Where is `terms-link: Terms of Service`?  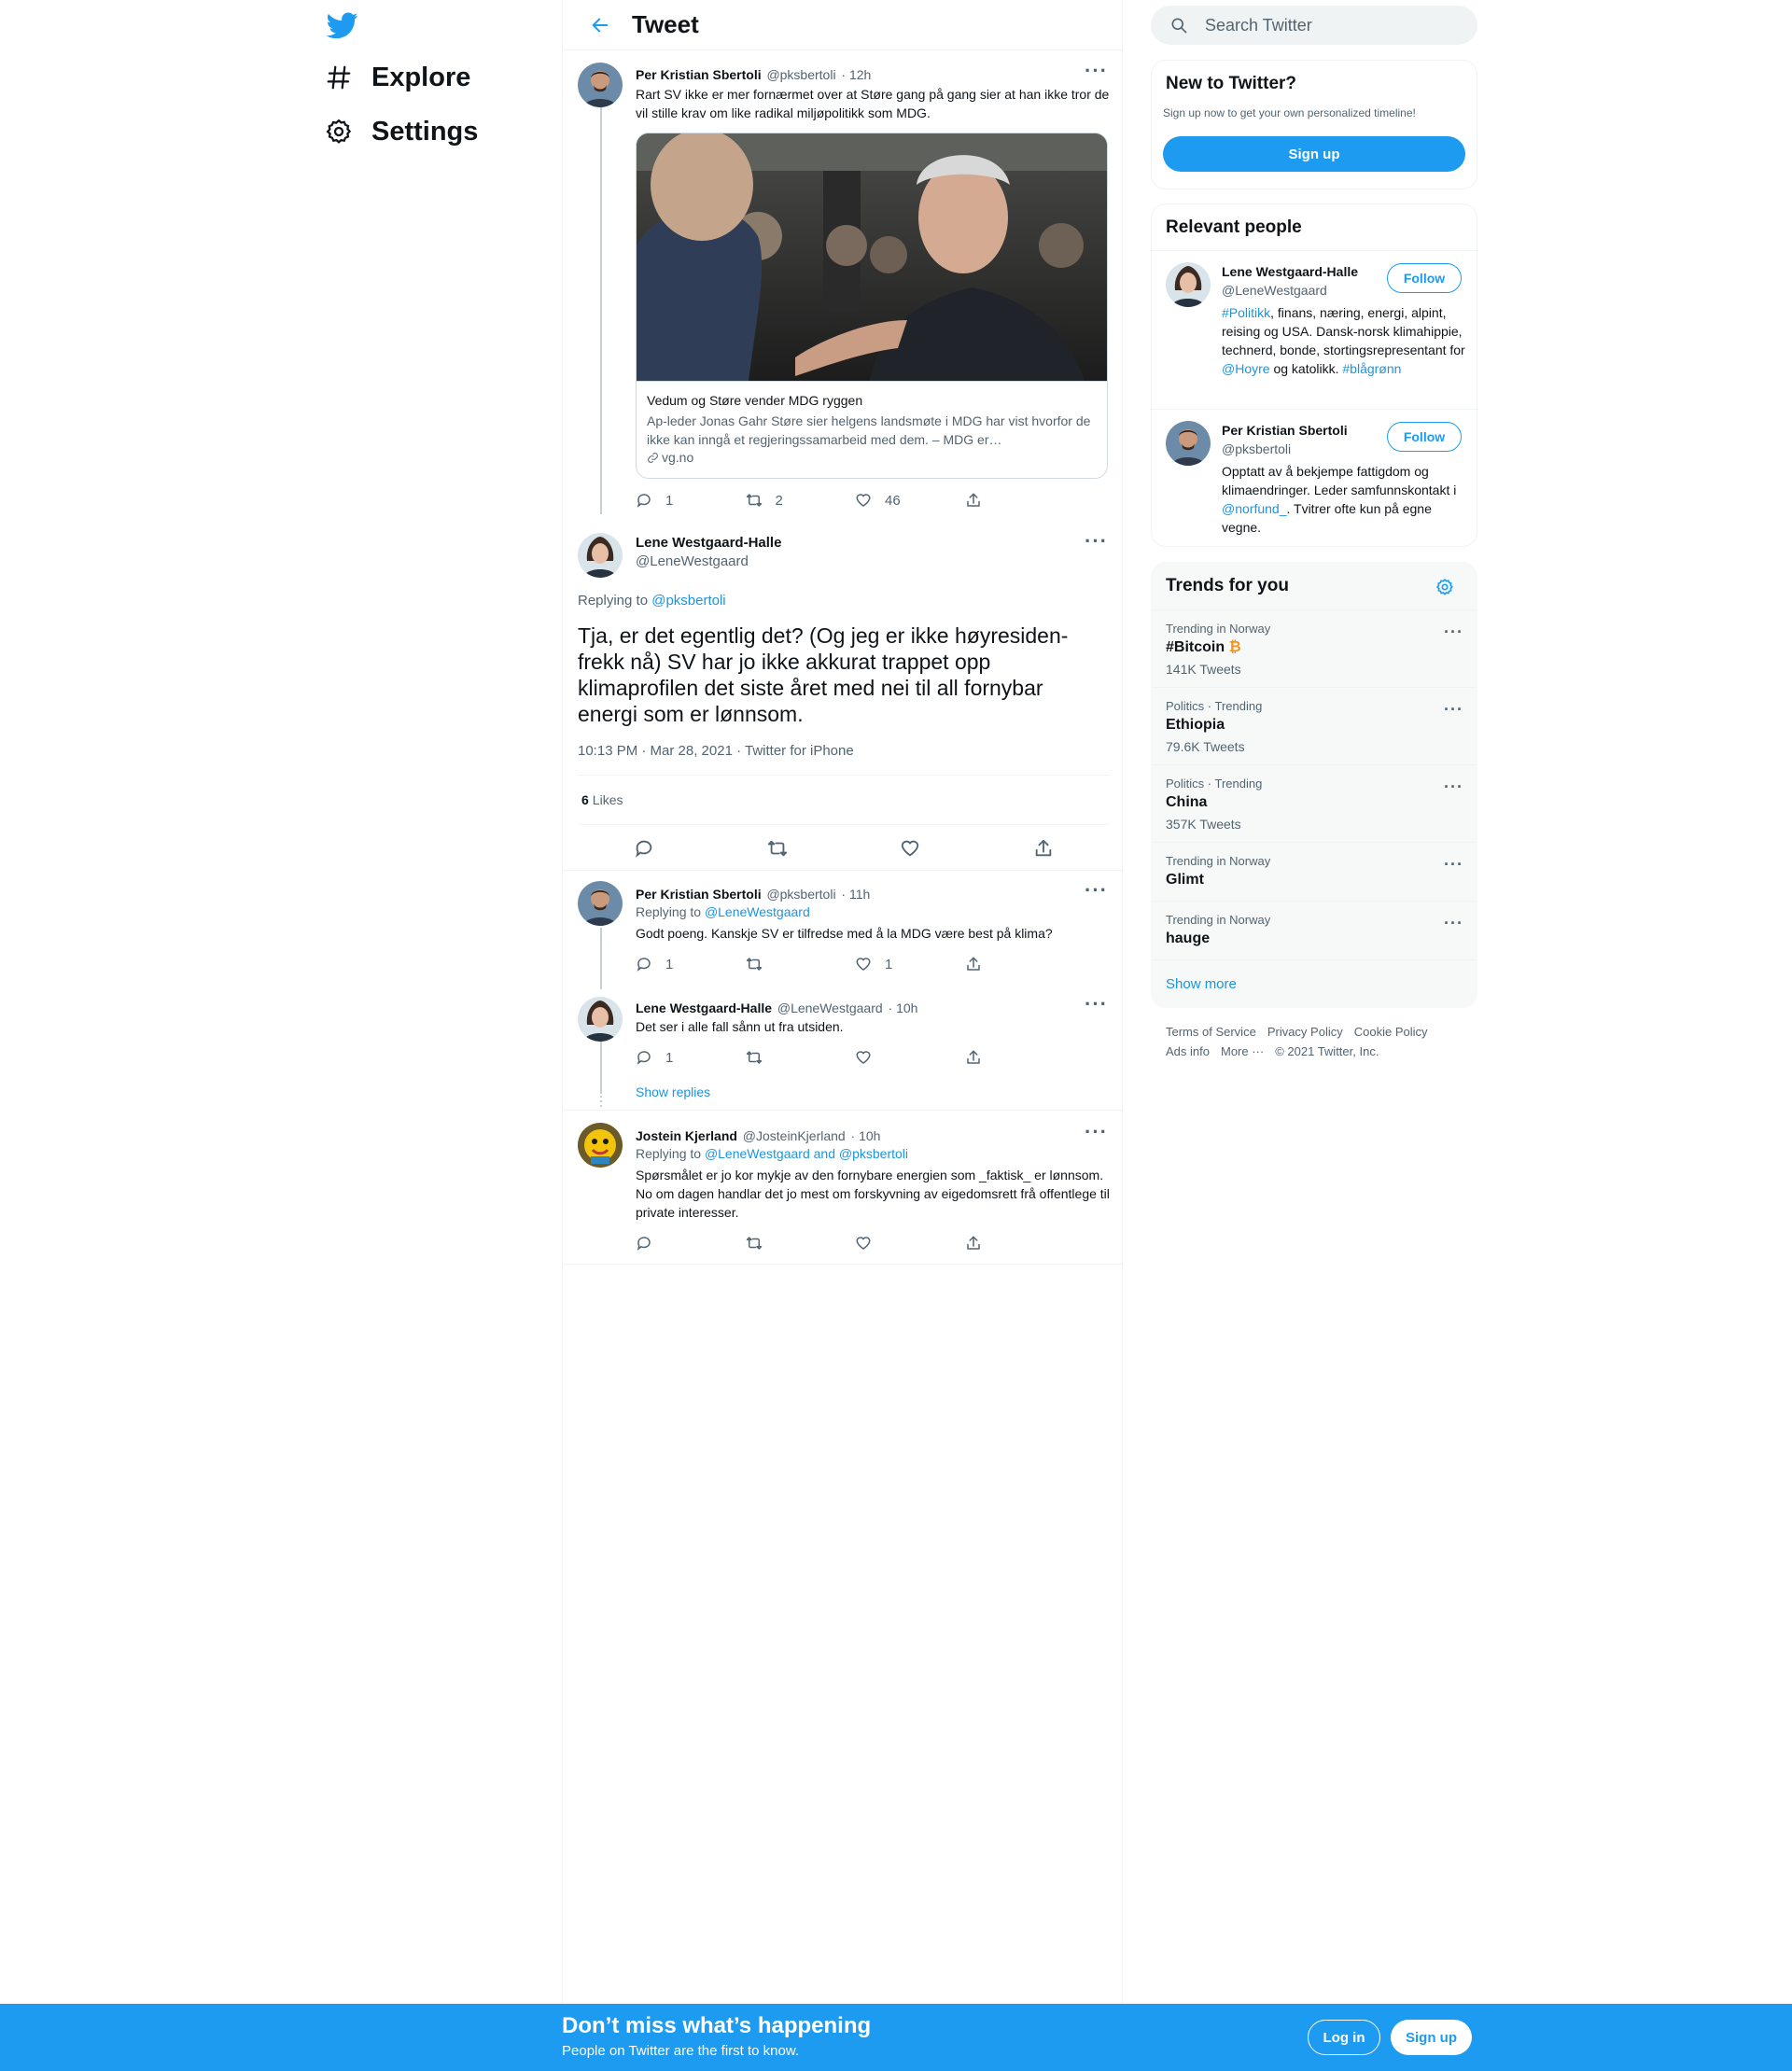 terms-link: Terms of Service is located at coordinates (1211, 1032).